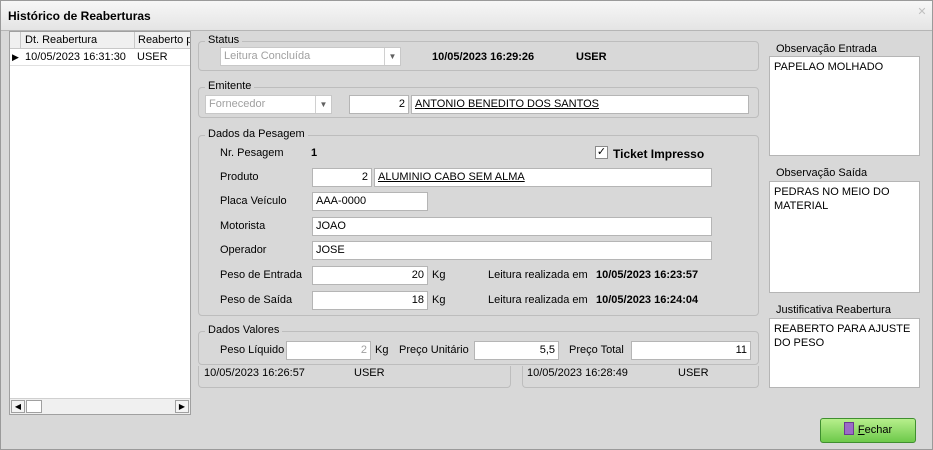 The width and height of the screenshot is (933, 450). I want to click on fechar-accel: F, so click(861, 430).